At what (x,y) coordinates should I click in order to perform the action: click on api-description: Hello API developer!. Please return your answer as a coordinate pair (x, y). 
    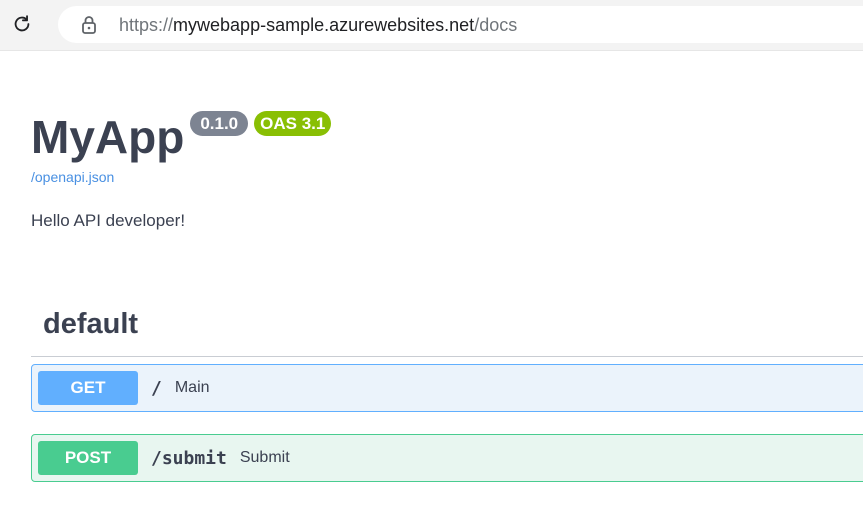
    Looking at the image, I should click on (108, 220).